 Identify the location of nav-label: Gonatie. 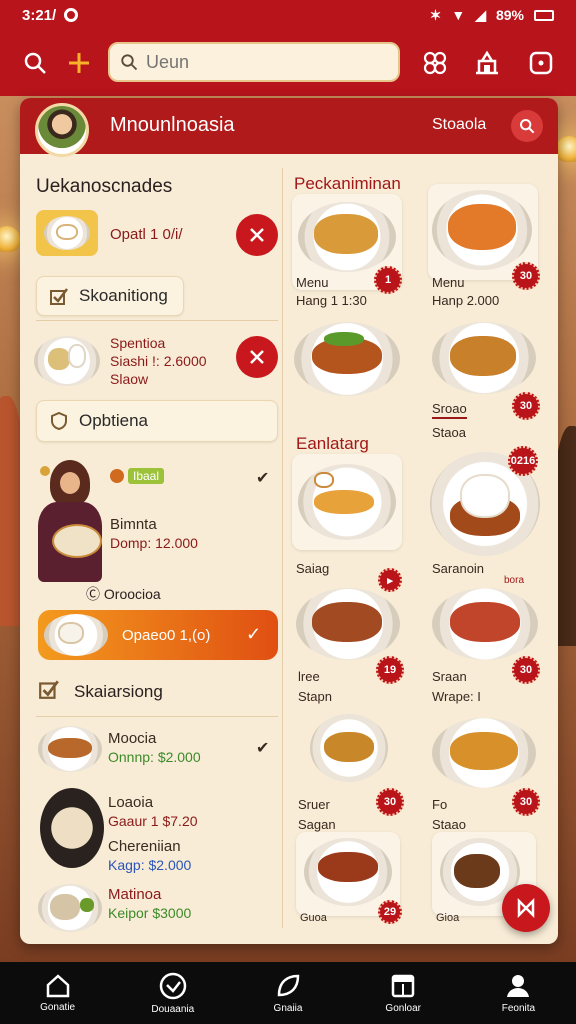
(58, 1007).